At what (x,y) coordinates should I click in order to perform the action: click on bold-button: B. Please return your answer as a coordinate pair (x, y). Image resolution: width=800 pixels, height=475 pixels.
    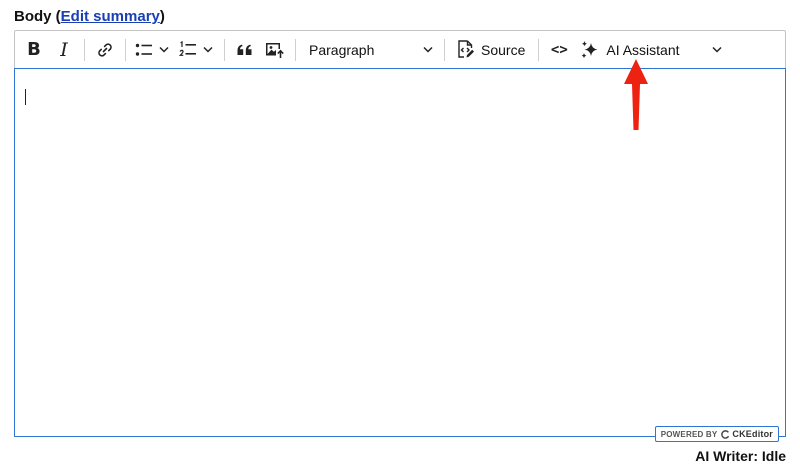
    Looking at the image, I should click on (34, 50).